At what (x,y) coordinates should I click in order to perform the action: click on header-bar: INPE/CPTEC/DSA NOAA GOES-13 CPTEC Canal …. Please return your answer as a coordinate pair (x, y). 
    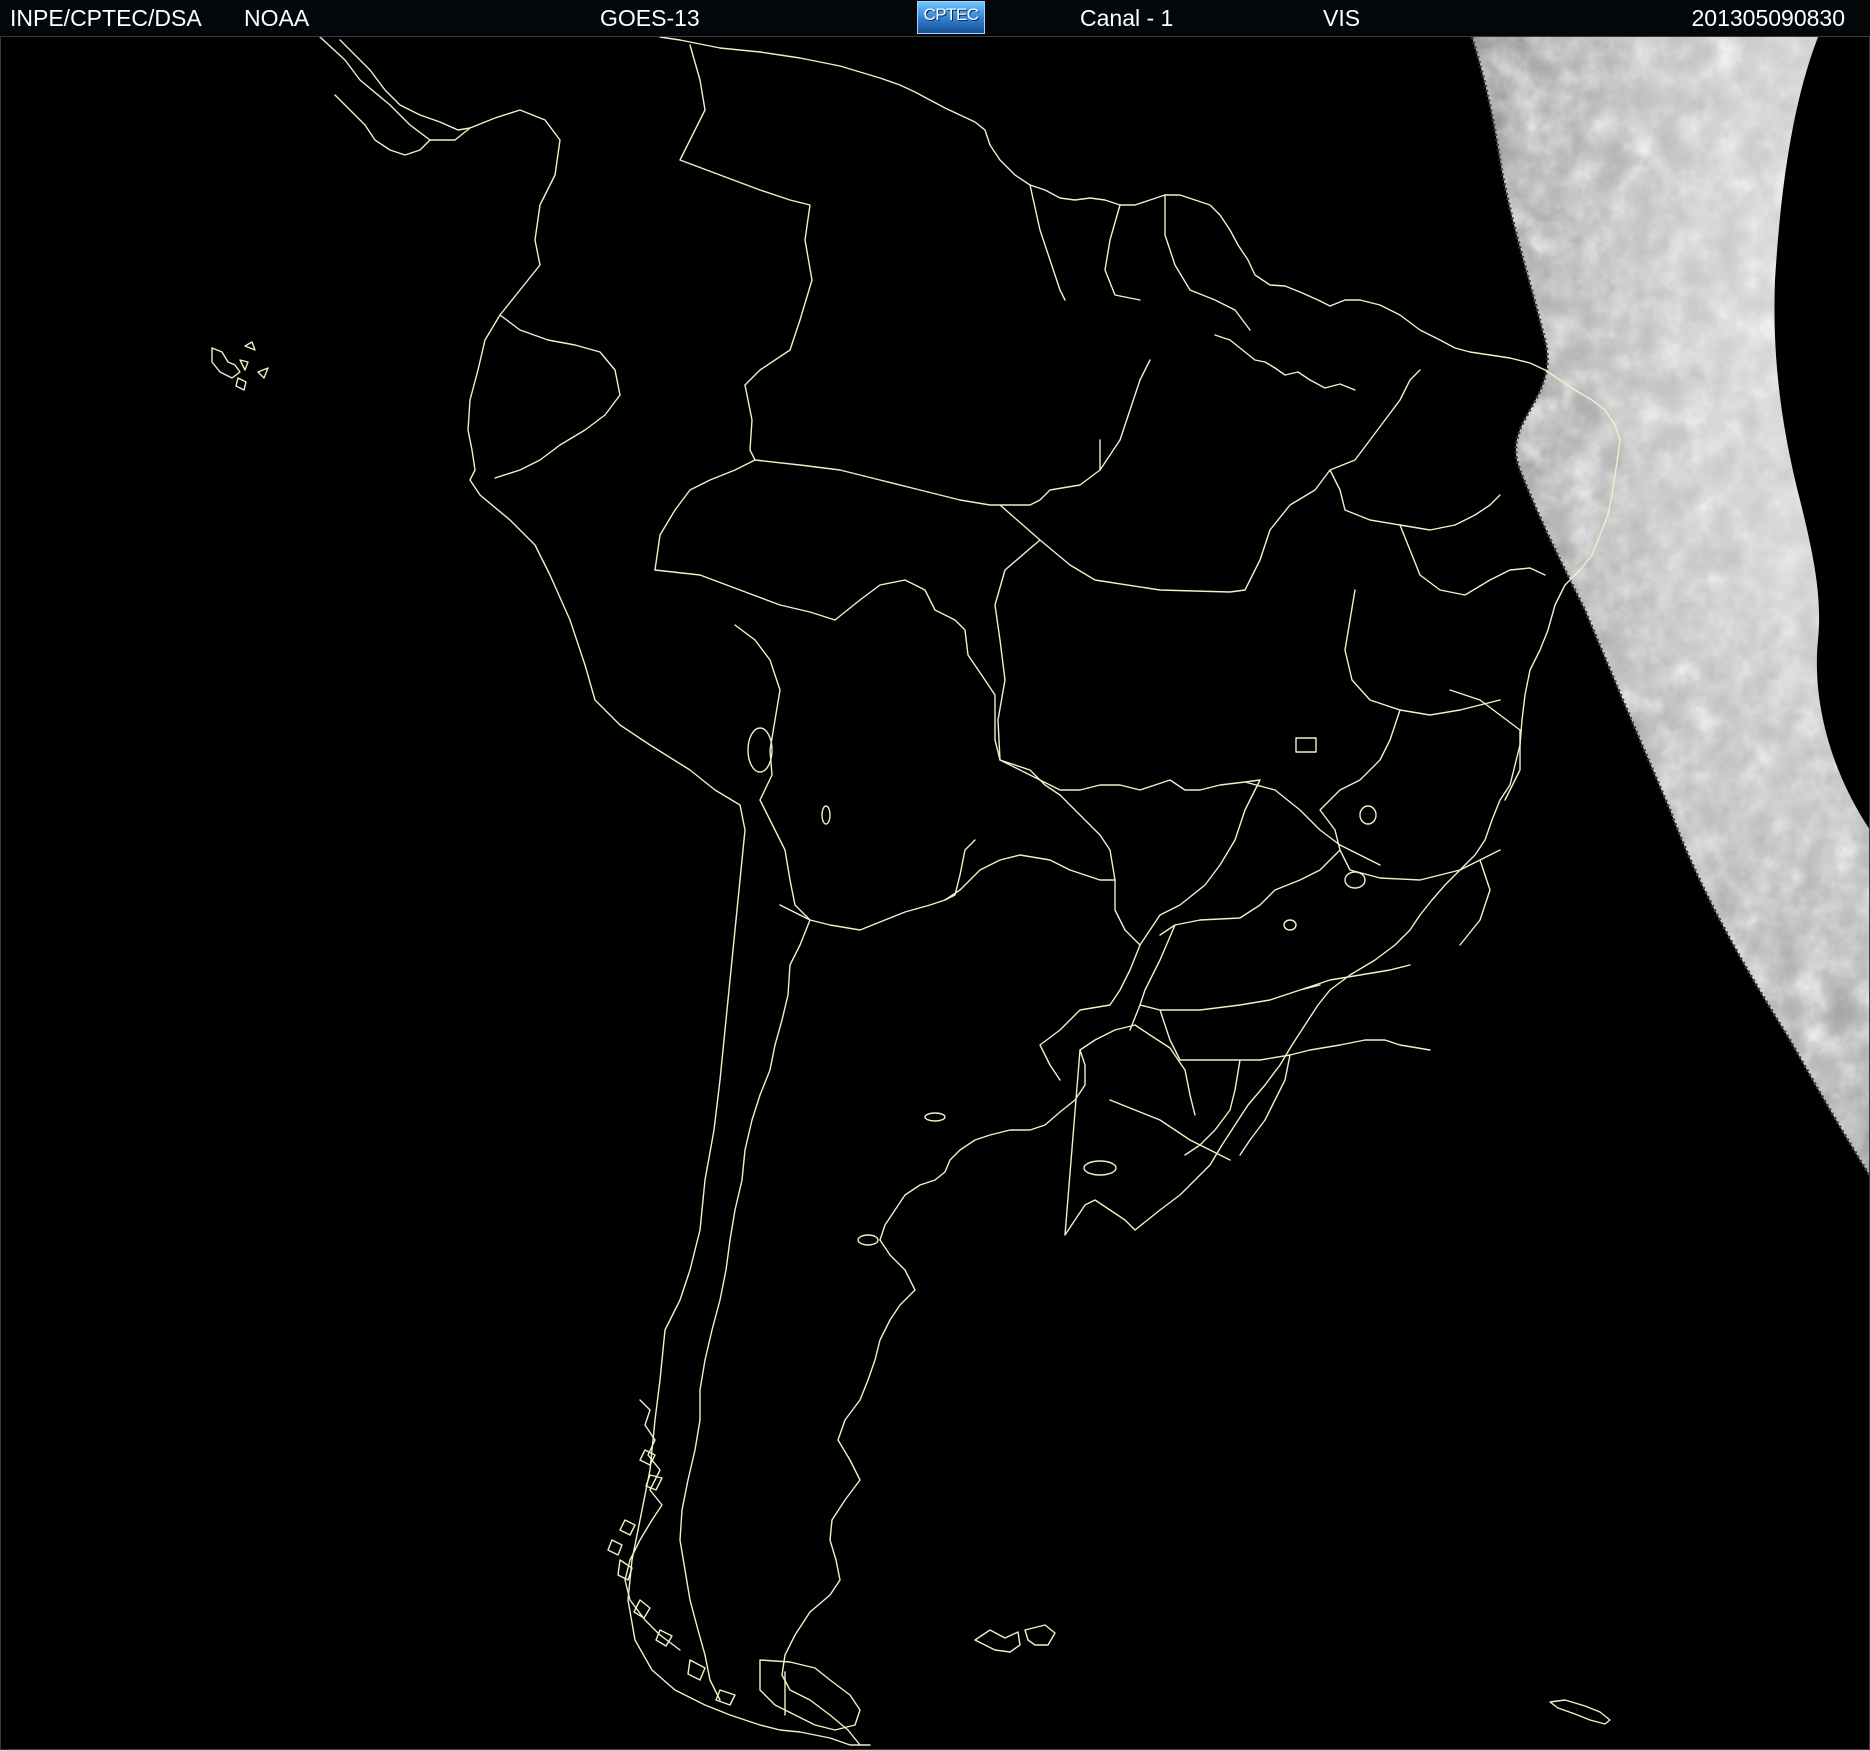
    Looking at the image, I should click on (935, 18).